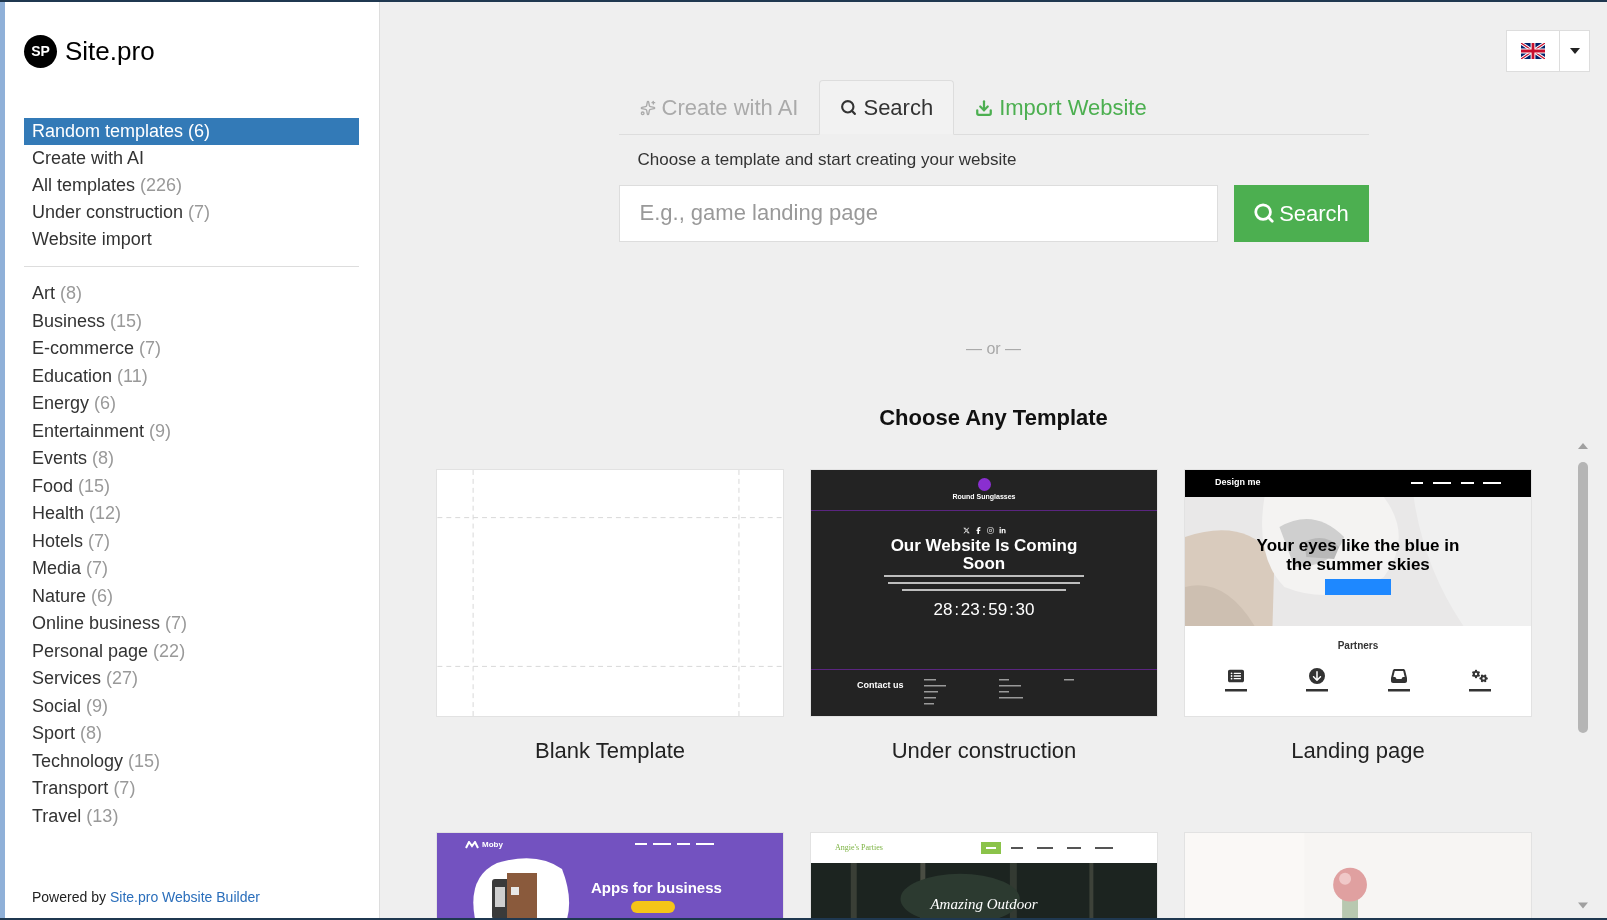  I want to click on section-heading: Choose Any Template, so click(993, 417).